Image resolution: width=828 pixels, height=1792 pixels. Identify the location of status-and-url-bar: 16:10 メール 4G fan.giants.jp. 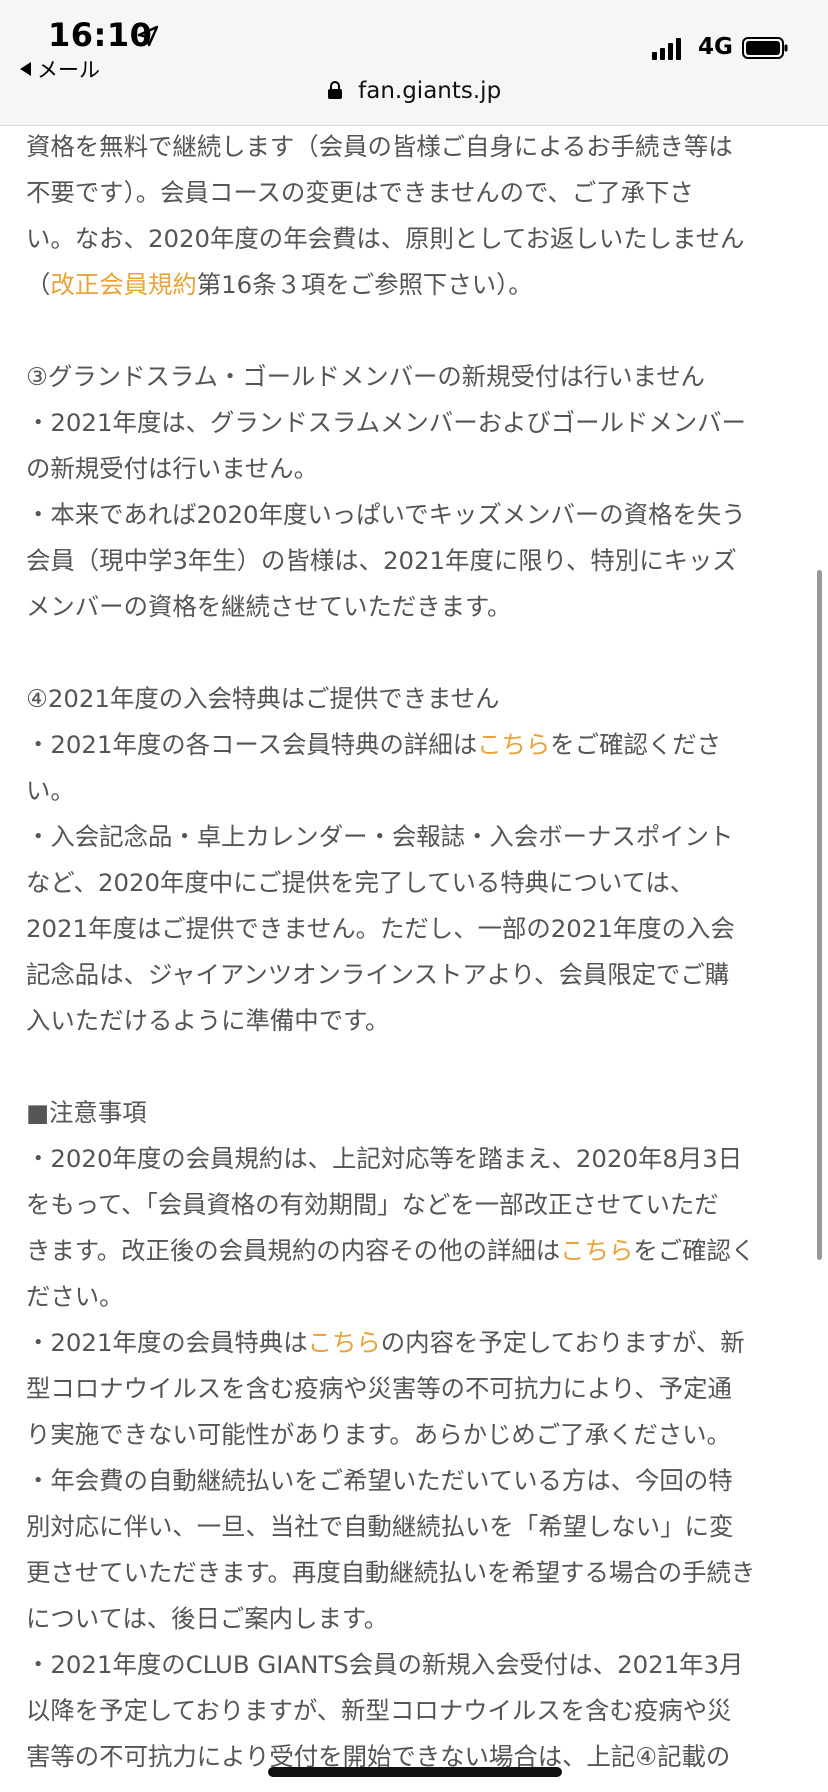
(414, 63).